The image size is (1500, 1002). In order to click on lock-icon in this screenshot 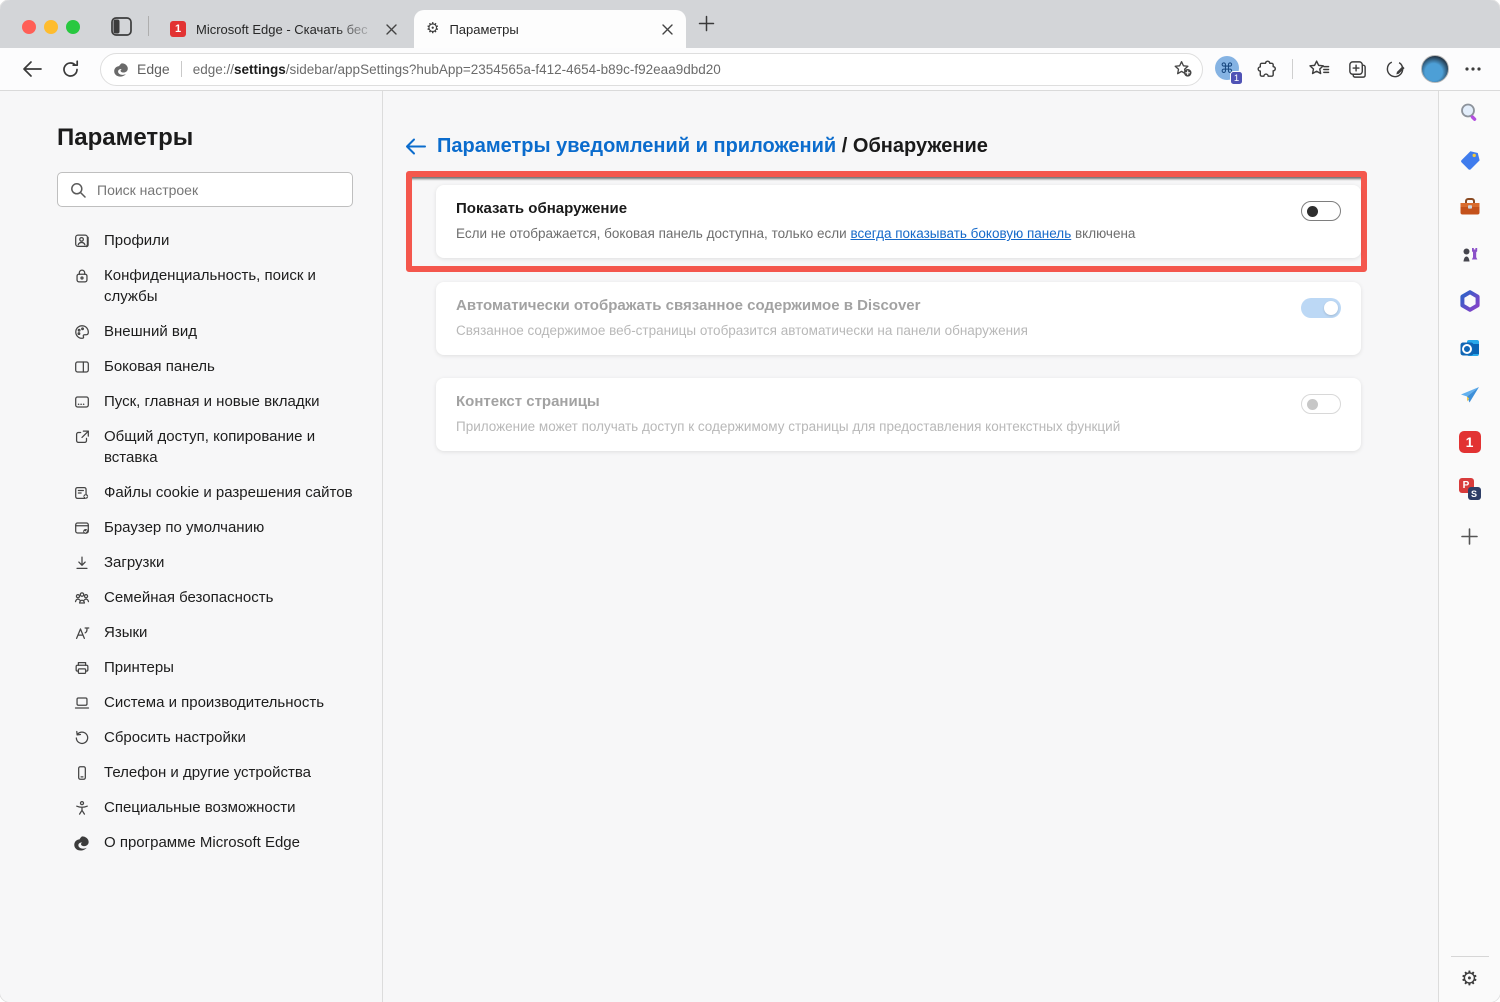, I will do `click(82, 276)`.